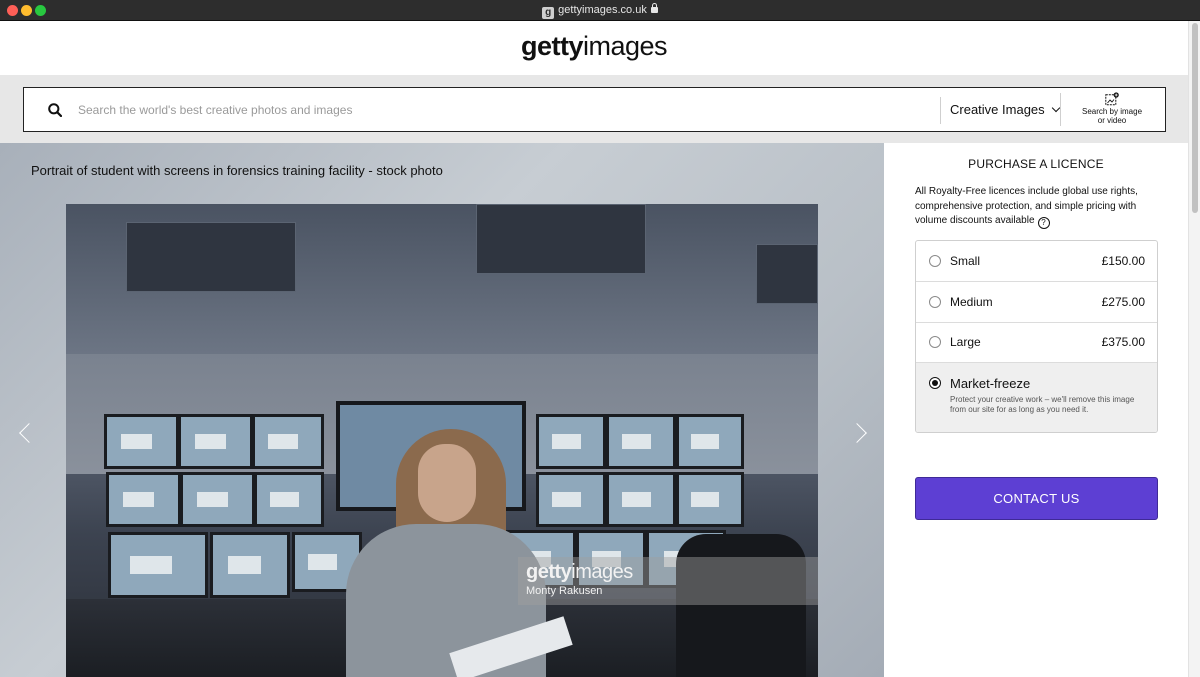 This screenshot has width=1200, height=677. What do you see at coordinates (990, 383) in the screenshot?
I see `licence-label: Market-freeze` at bounding box center [990, 383].